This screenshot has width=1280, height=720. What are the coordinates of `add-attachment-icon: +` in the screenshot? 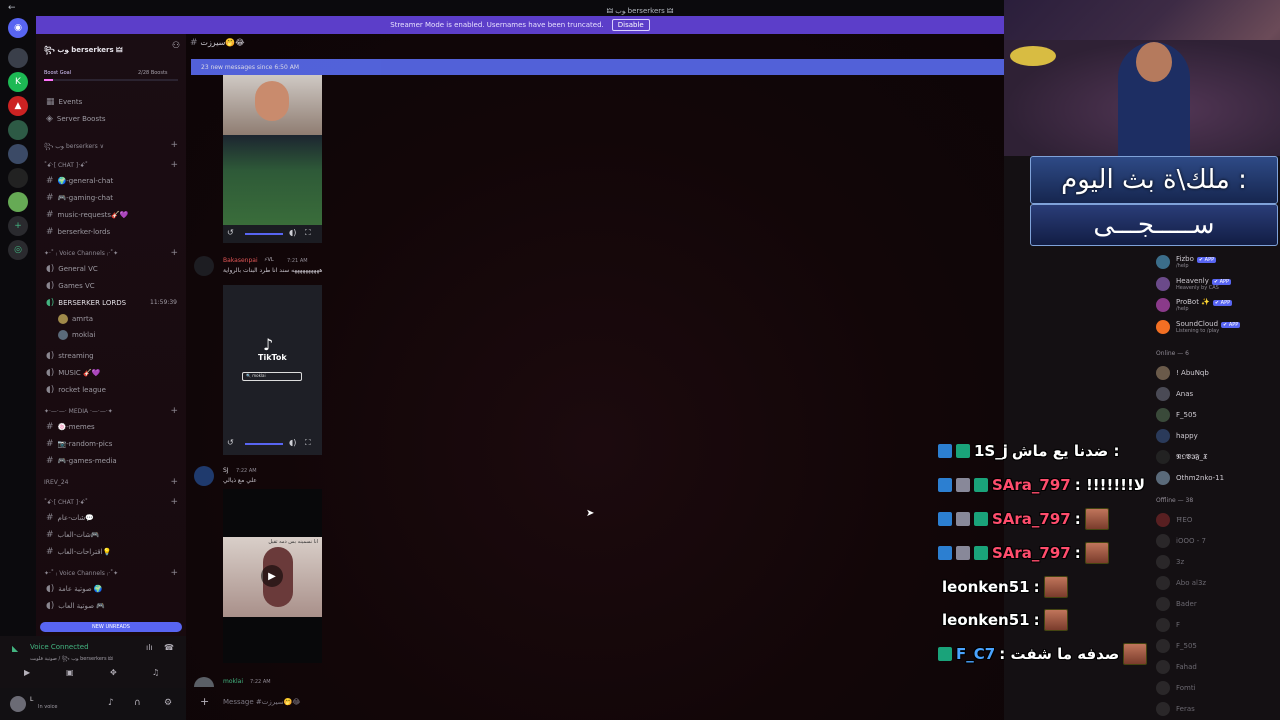 It's located at (204, 701).